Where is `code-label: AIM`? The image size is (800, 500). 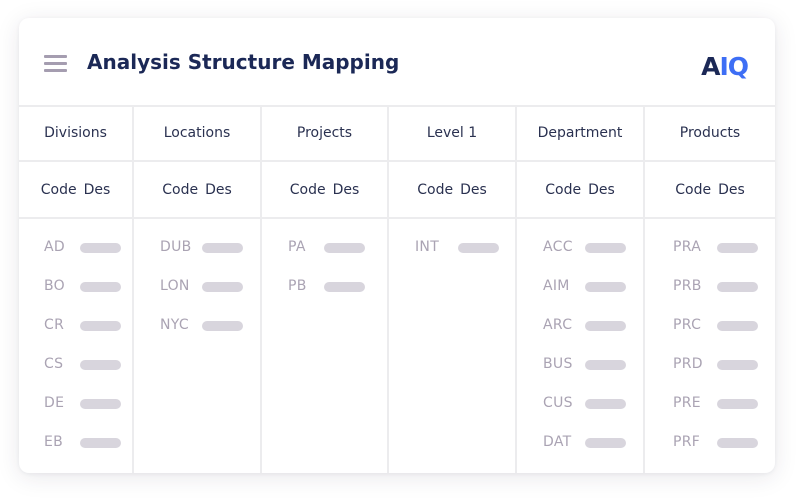
code-label: AIM is located at coordinates (556, 286).